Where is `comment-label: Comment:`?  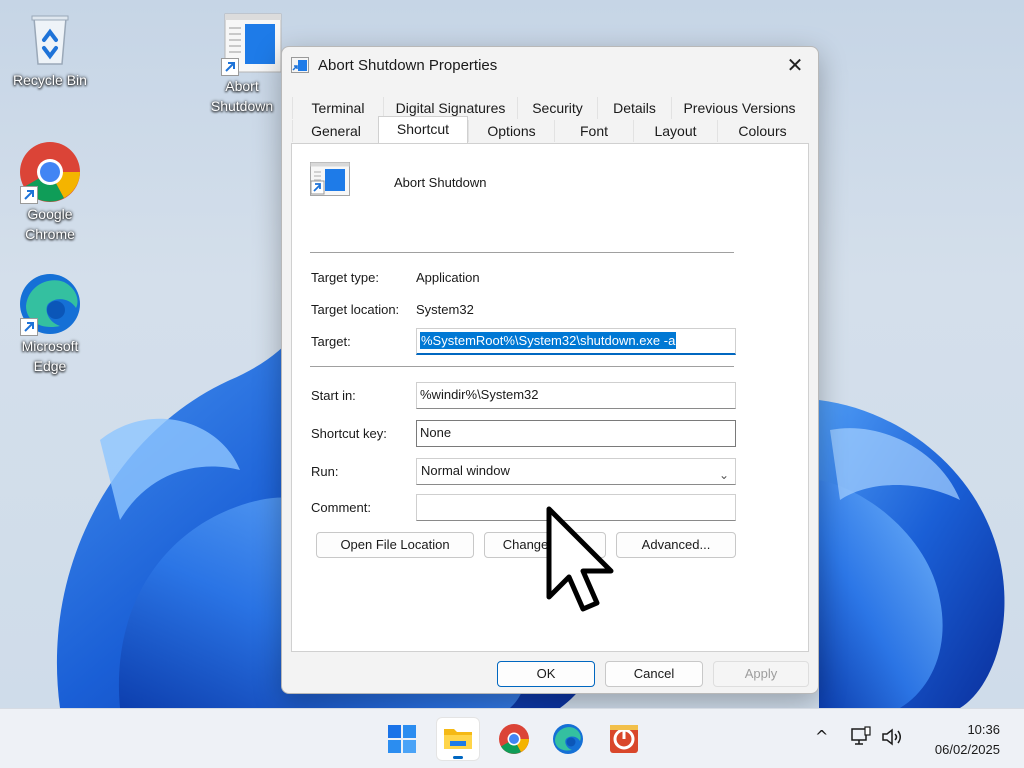
comment-label: Comment: is located at coordinates (341, 507).